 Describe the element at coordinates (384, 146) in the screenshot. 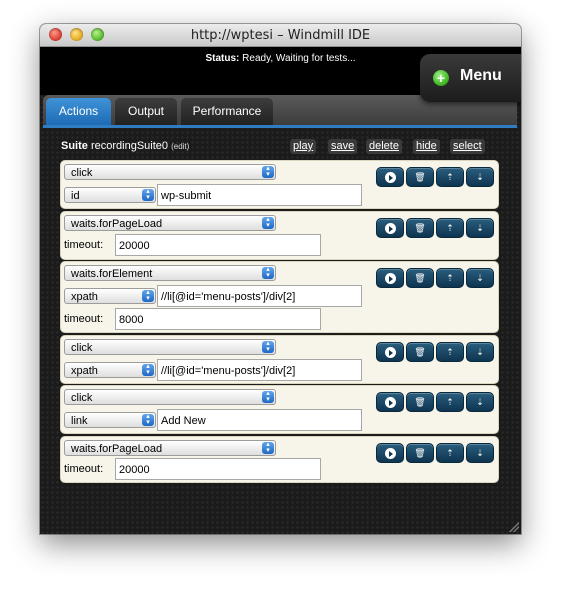

I see `suite-delete-link: delete` at that location.